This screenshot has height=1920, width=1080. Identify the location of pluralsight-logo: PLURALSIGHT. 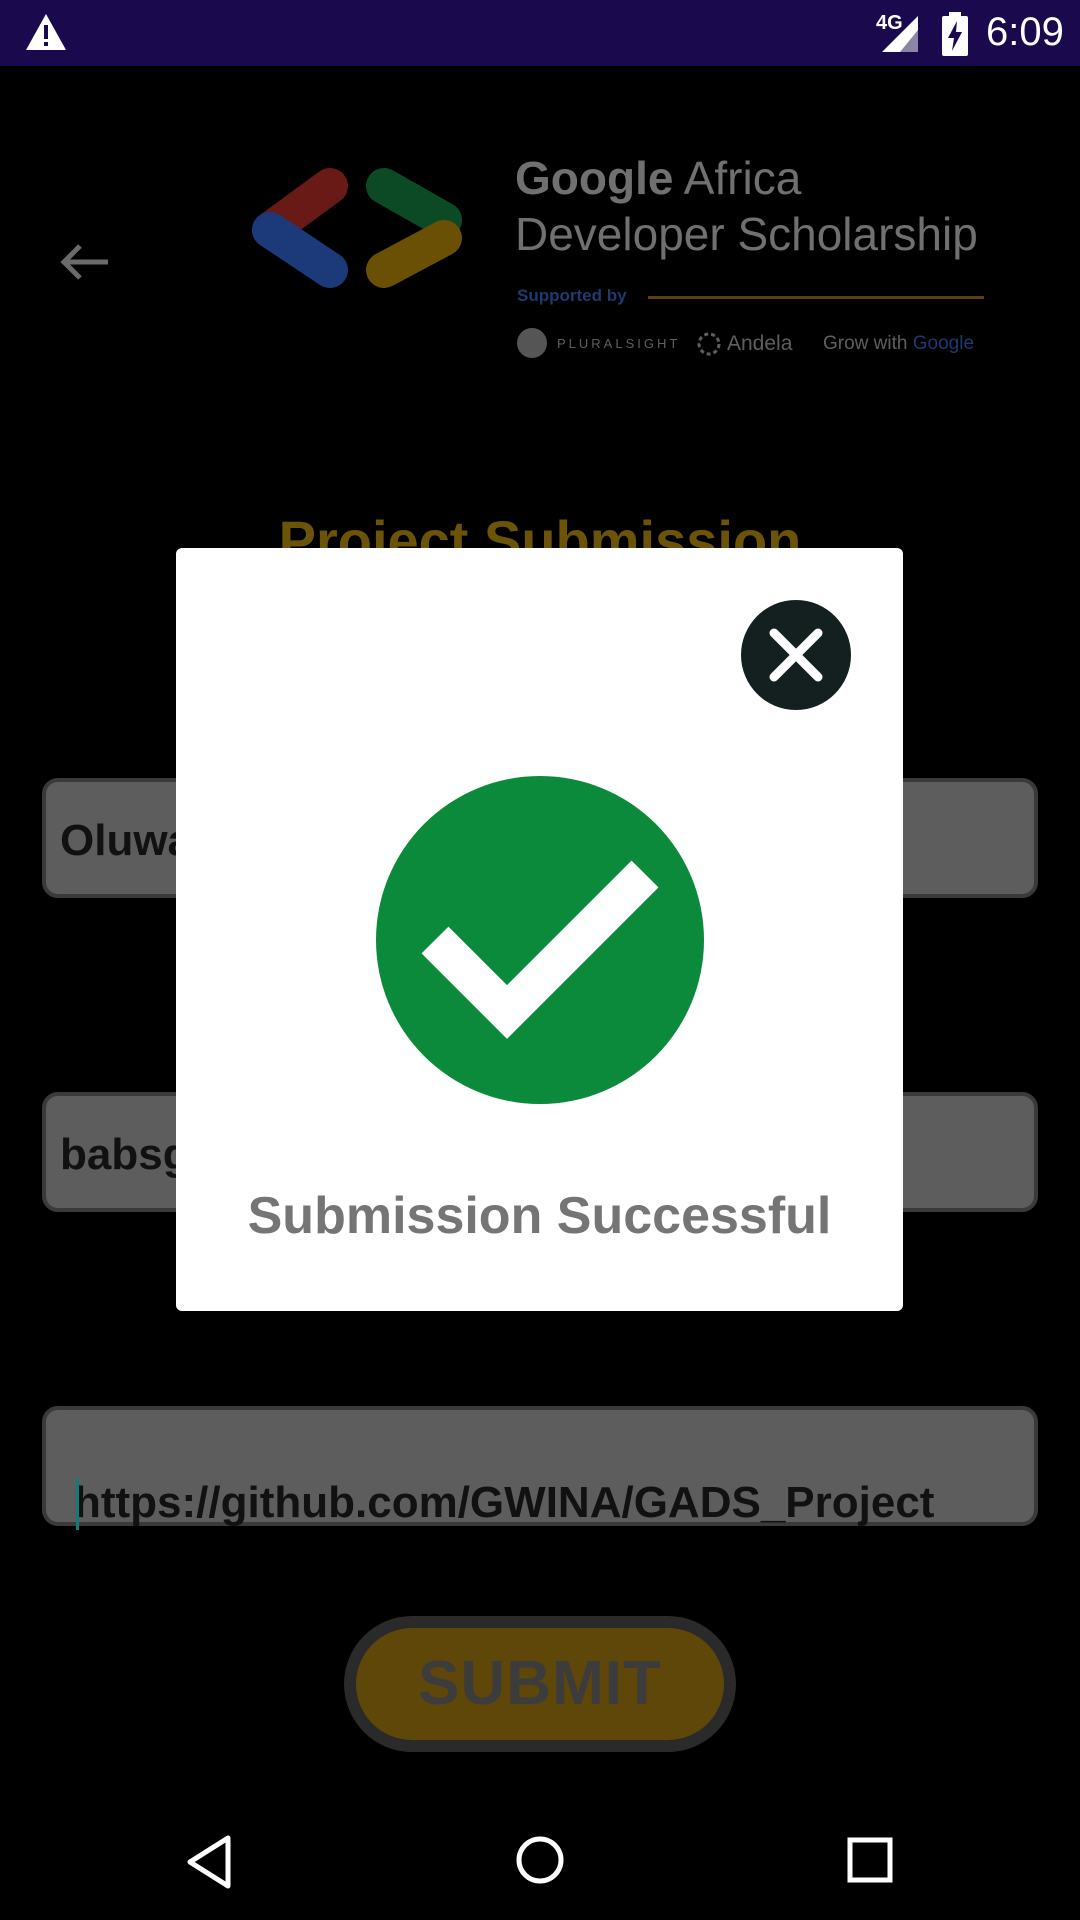
(598, 344).